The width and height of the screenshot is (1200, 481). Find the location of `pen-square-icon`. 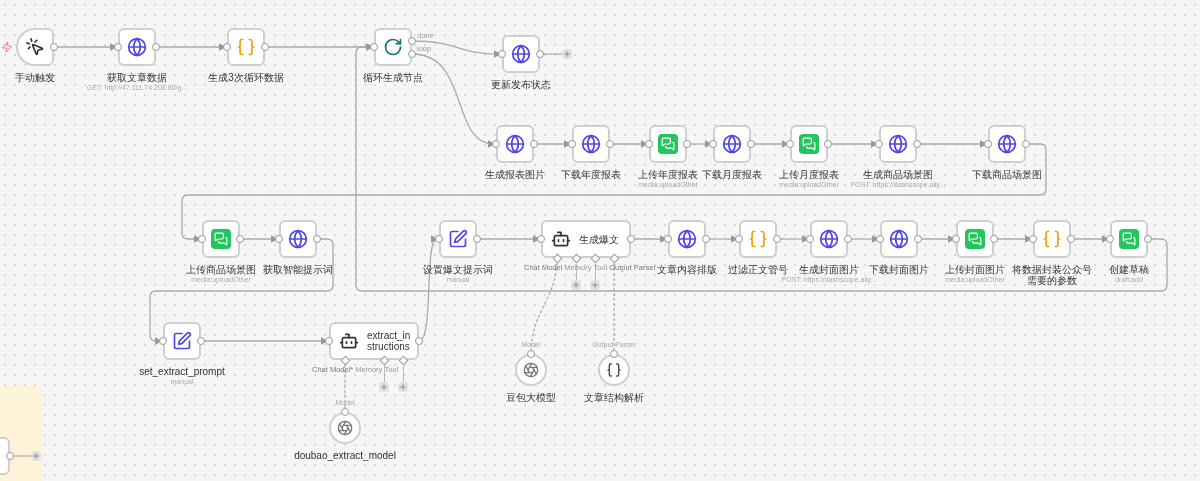

pen-square-icon is located at coordinates (182, 341).